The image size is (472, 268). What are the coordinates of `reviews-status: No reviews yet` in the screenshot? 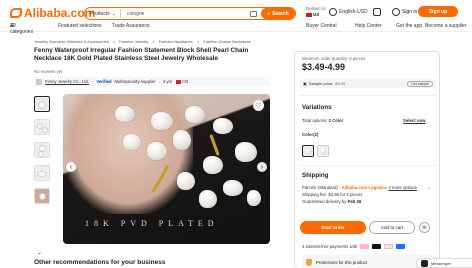 It's located at (48, 71).